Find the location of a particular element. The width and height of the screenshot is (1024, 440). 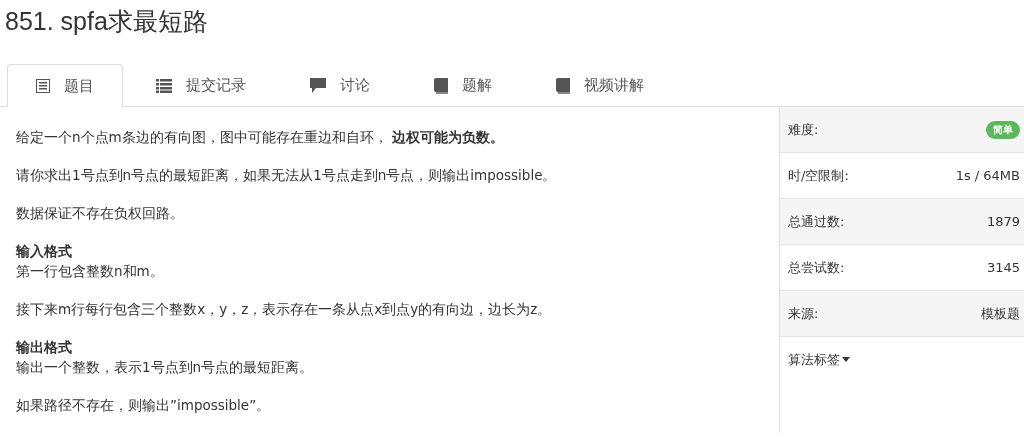

paragraph: 如果路径不存在，则输出”impossible”。 is located at coordinates (144, 405).